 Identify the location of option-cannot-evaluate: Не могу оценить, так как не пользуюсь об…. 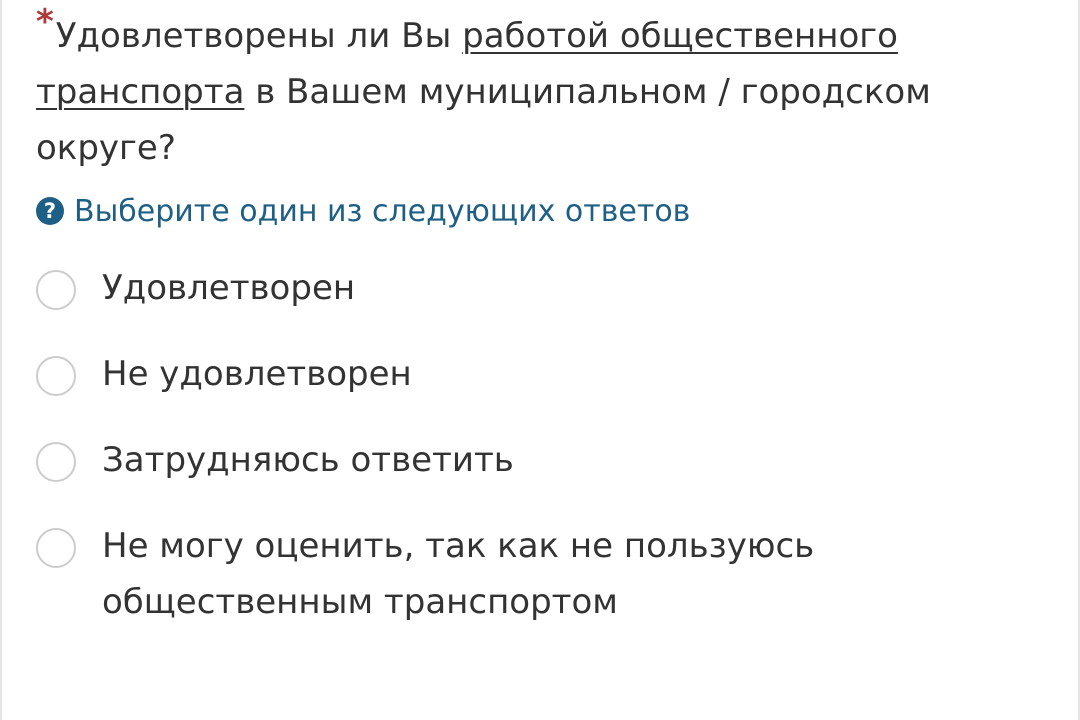
(536, 577).